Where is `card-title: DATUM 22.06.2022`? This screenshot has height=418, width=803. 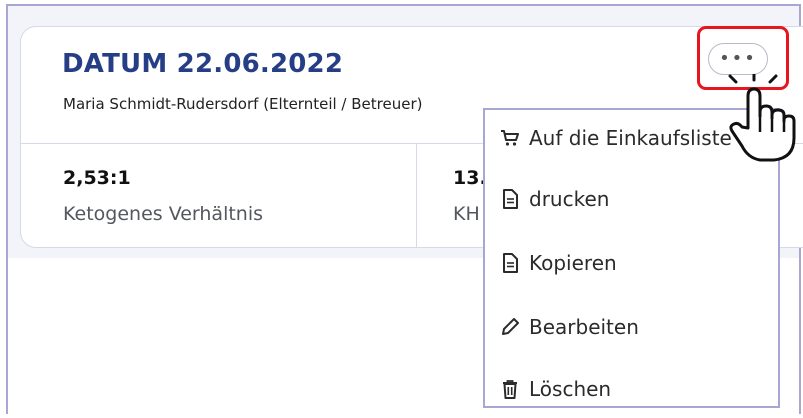
card-title: DATUM 22.06.2022 is located at coordinates (203, 64).